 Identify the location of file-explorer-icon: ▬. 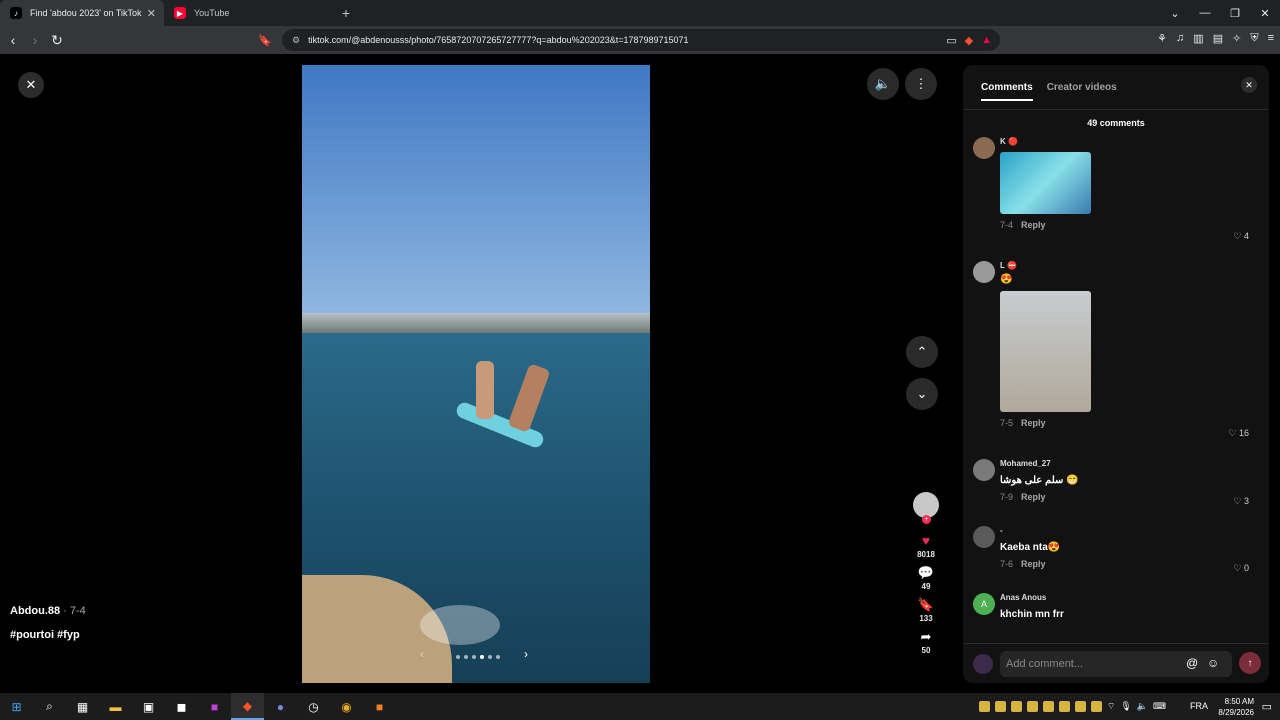
(115, 706).